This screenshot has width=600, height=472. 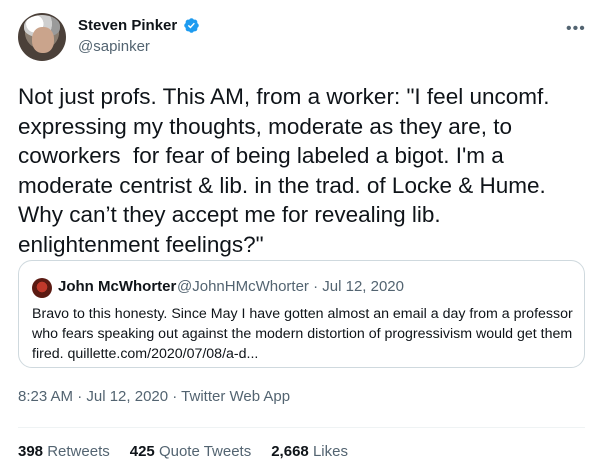 I want to click on retweets-stat: 398 Retweets, so click(x=64, y=451).